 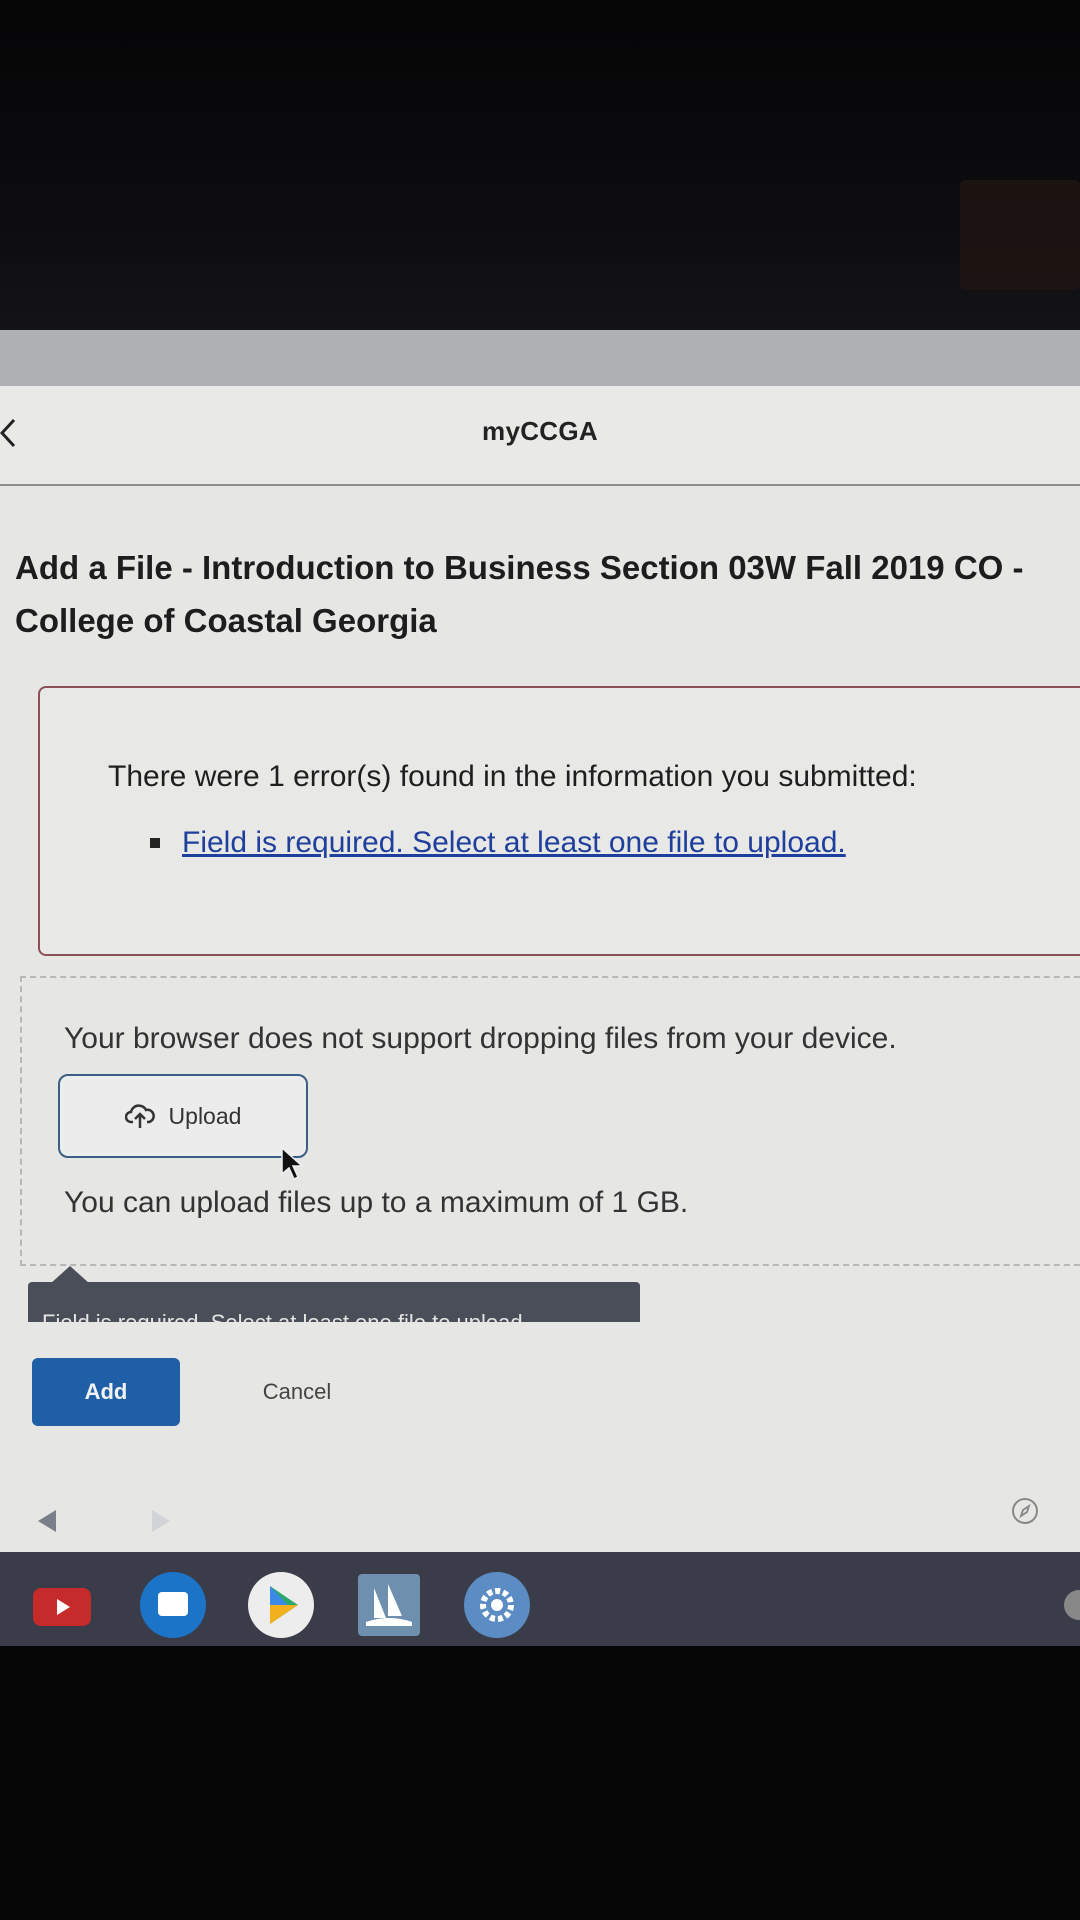 I want to click on site-title: myCCGA, so click(x=540, y=431).